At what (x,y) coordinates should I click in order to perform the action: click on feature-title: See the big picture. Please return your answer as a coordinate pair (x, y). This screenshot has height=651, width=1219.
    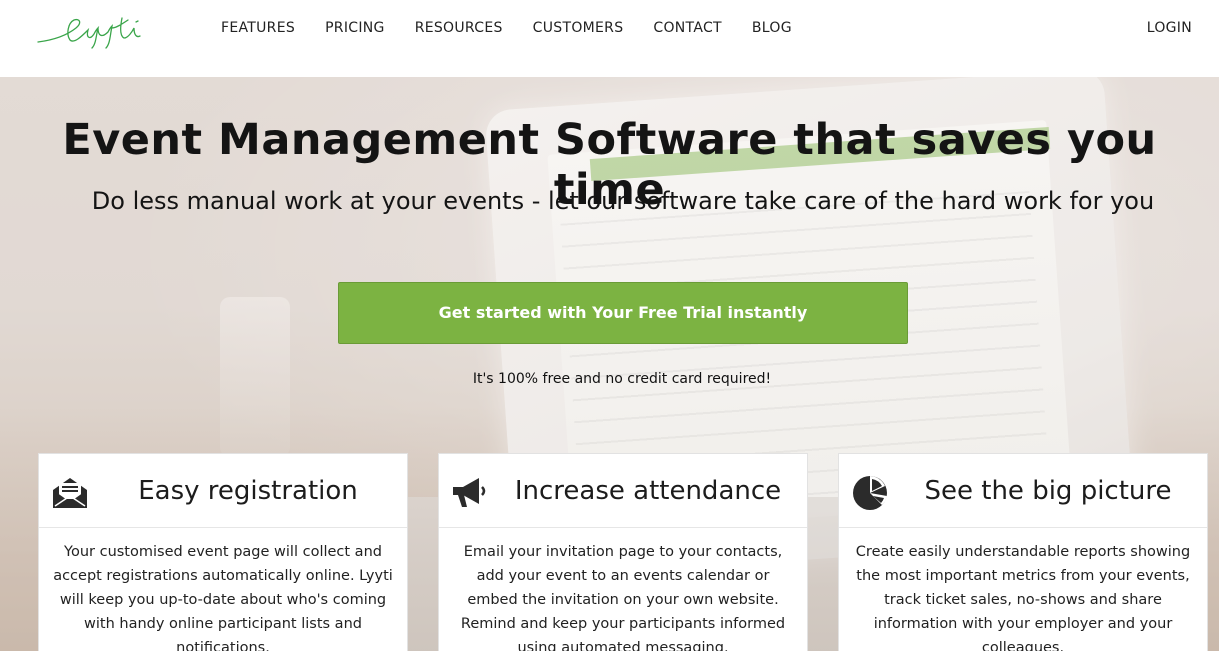
    Looking at the image, I should click on (1048, 491).